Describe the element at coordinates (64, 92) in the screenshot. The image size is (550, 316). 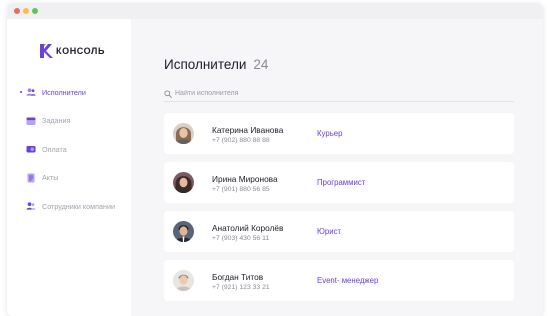
I see `sidebar-item-label: Исполнители` at that location.